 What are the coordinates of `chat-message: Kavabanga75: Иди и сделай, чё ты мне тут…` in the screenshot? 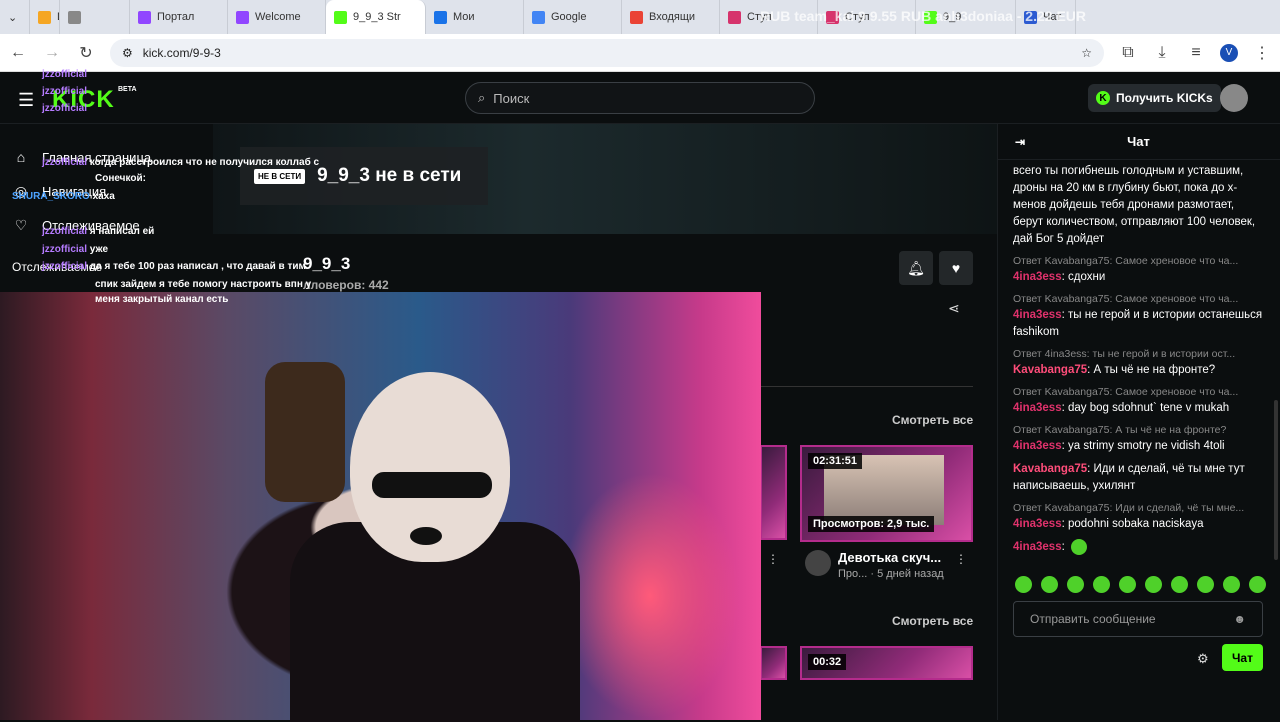 It's located at (1138, 478).